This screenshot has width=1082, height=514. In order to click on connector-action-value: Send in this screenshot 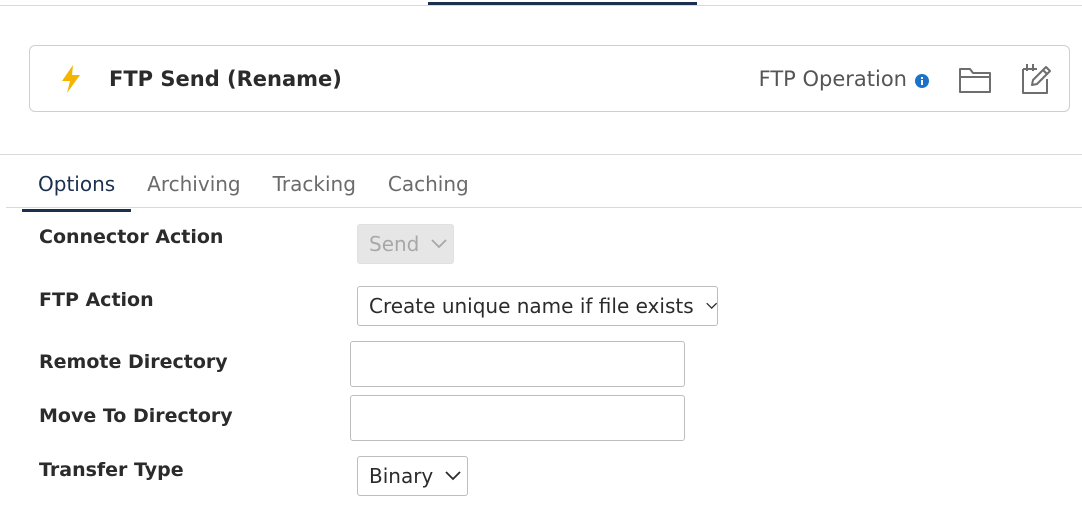, I will do `click(394, 244)`.